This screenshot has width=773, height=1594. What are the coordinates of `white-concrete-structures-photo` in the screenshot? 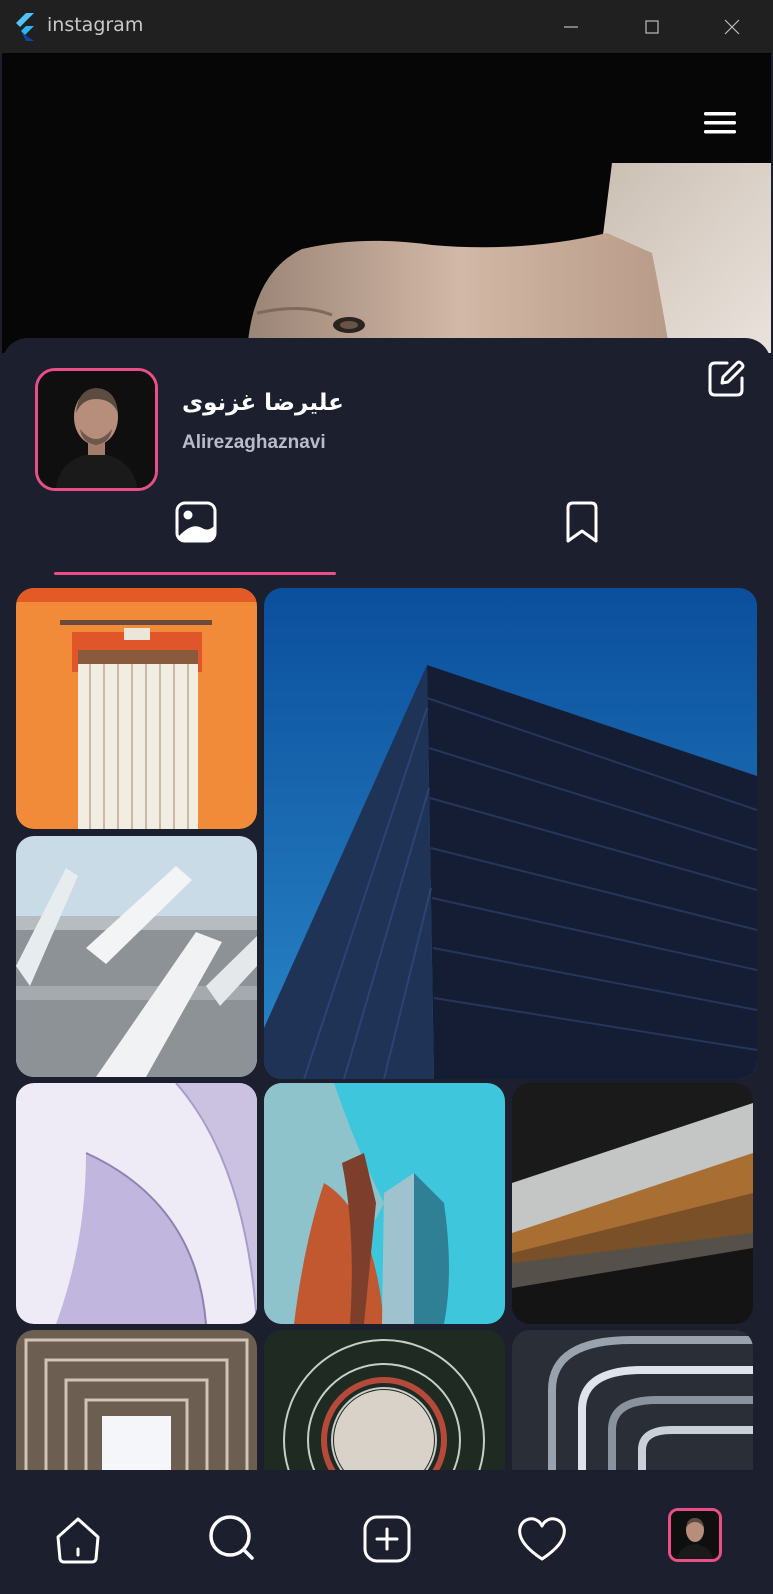 It's located at (136, 956).